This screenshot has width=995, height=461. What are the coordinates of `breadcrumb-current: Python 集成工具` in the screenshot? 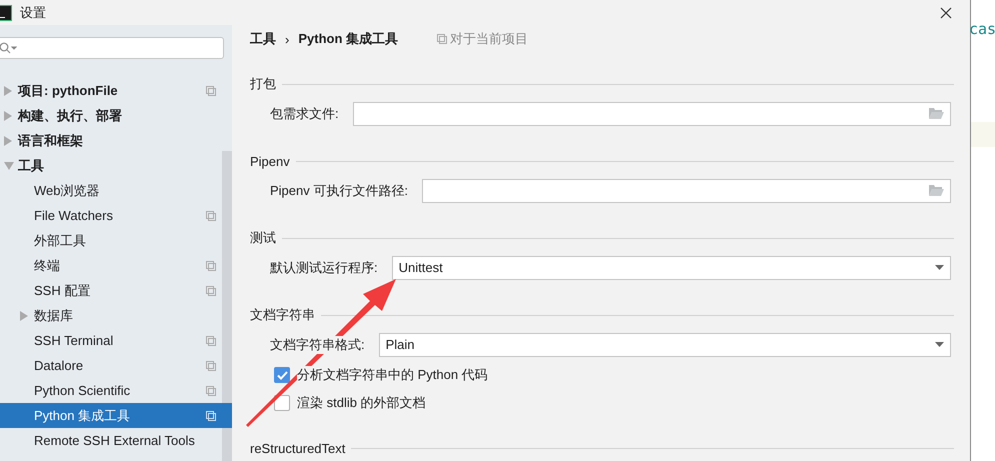 It's located at (348, 39).